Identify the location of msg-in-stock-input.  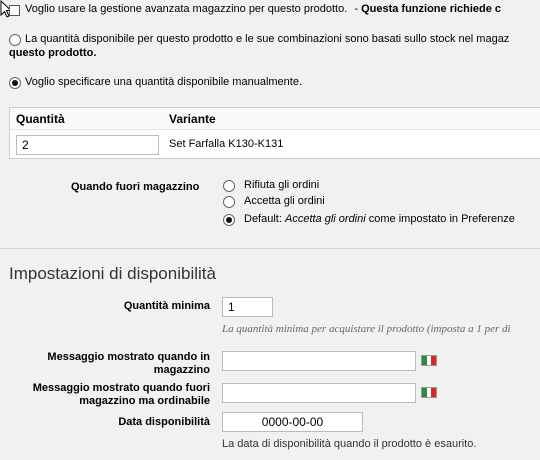
(319, 361).